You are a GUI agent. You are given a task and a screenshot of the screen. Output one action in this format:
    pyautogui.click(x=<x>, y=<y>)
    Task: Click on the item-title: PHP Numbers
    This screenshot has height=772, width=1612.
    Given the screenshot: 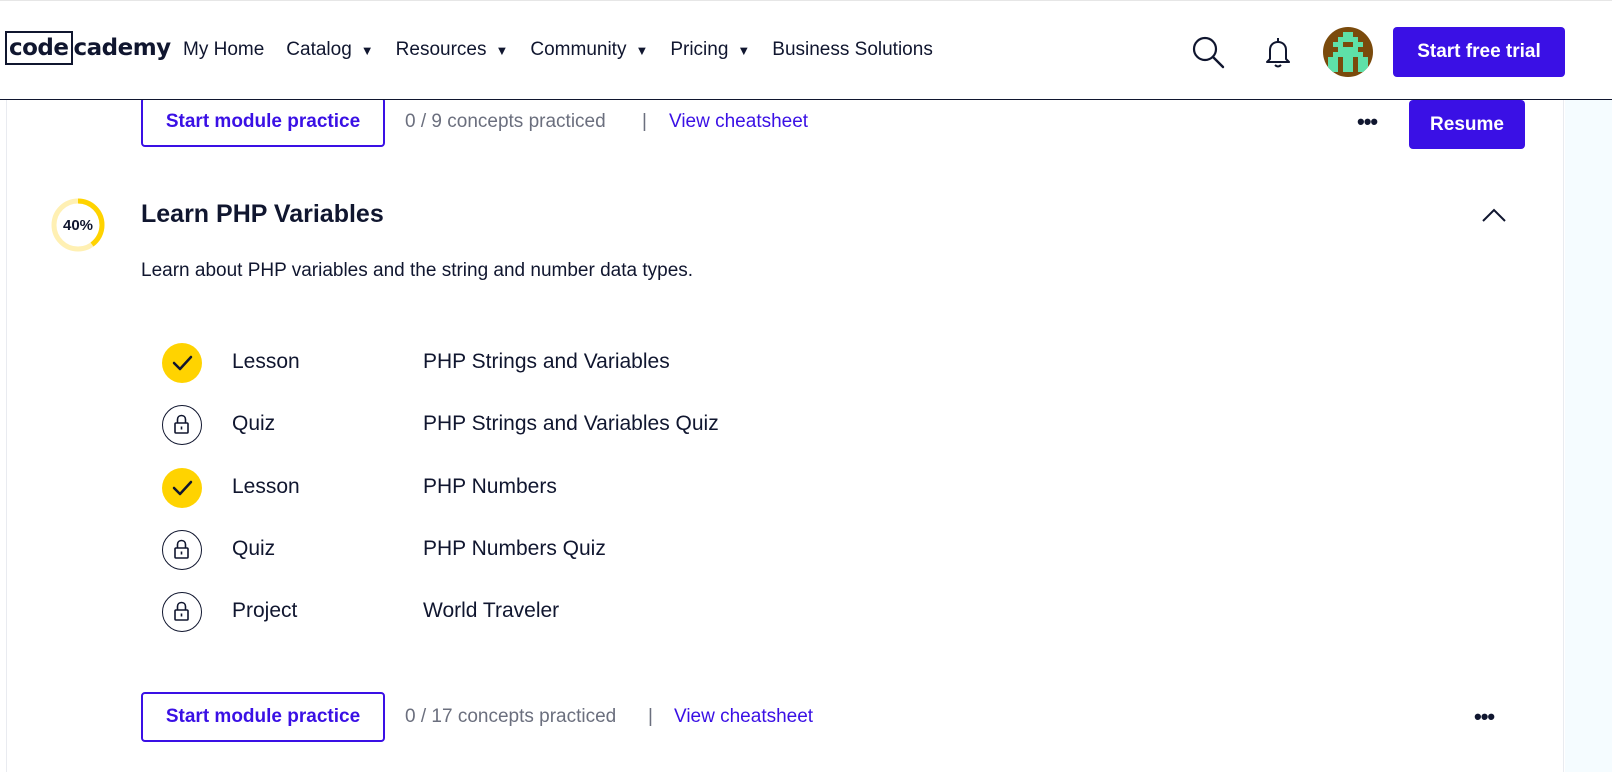 What is the action you would take?
    pyautogui.click(x=490, y=486)
    